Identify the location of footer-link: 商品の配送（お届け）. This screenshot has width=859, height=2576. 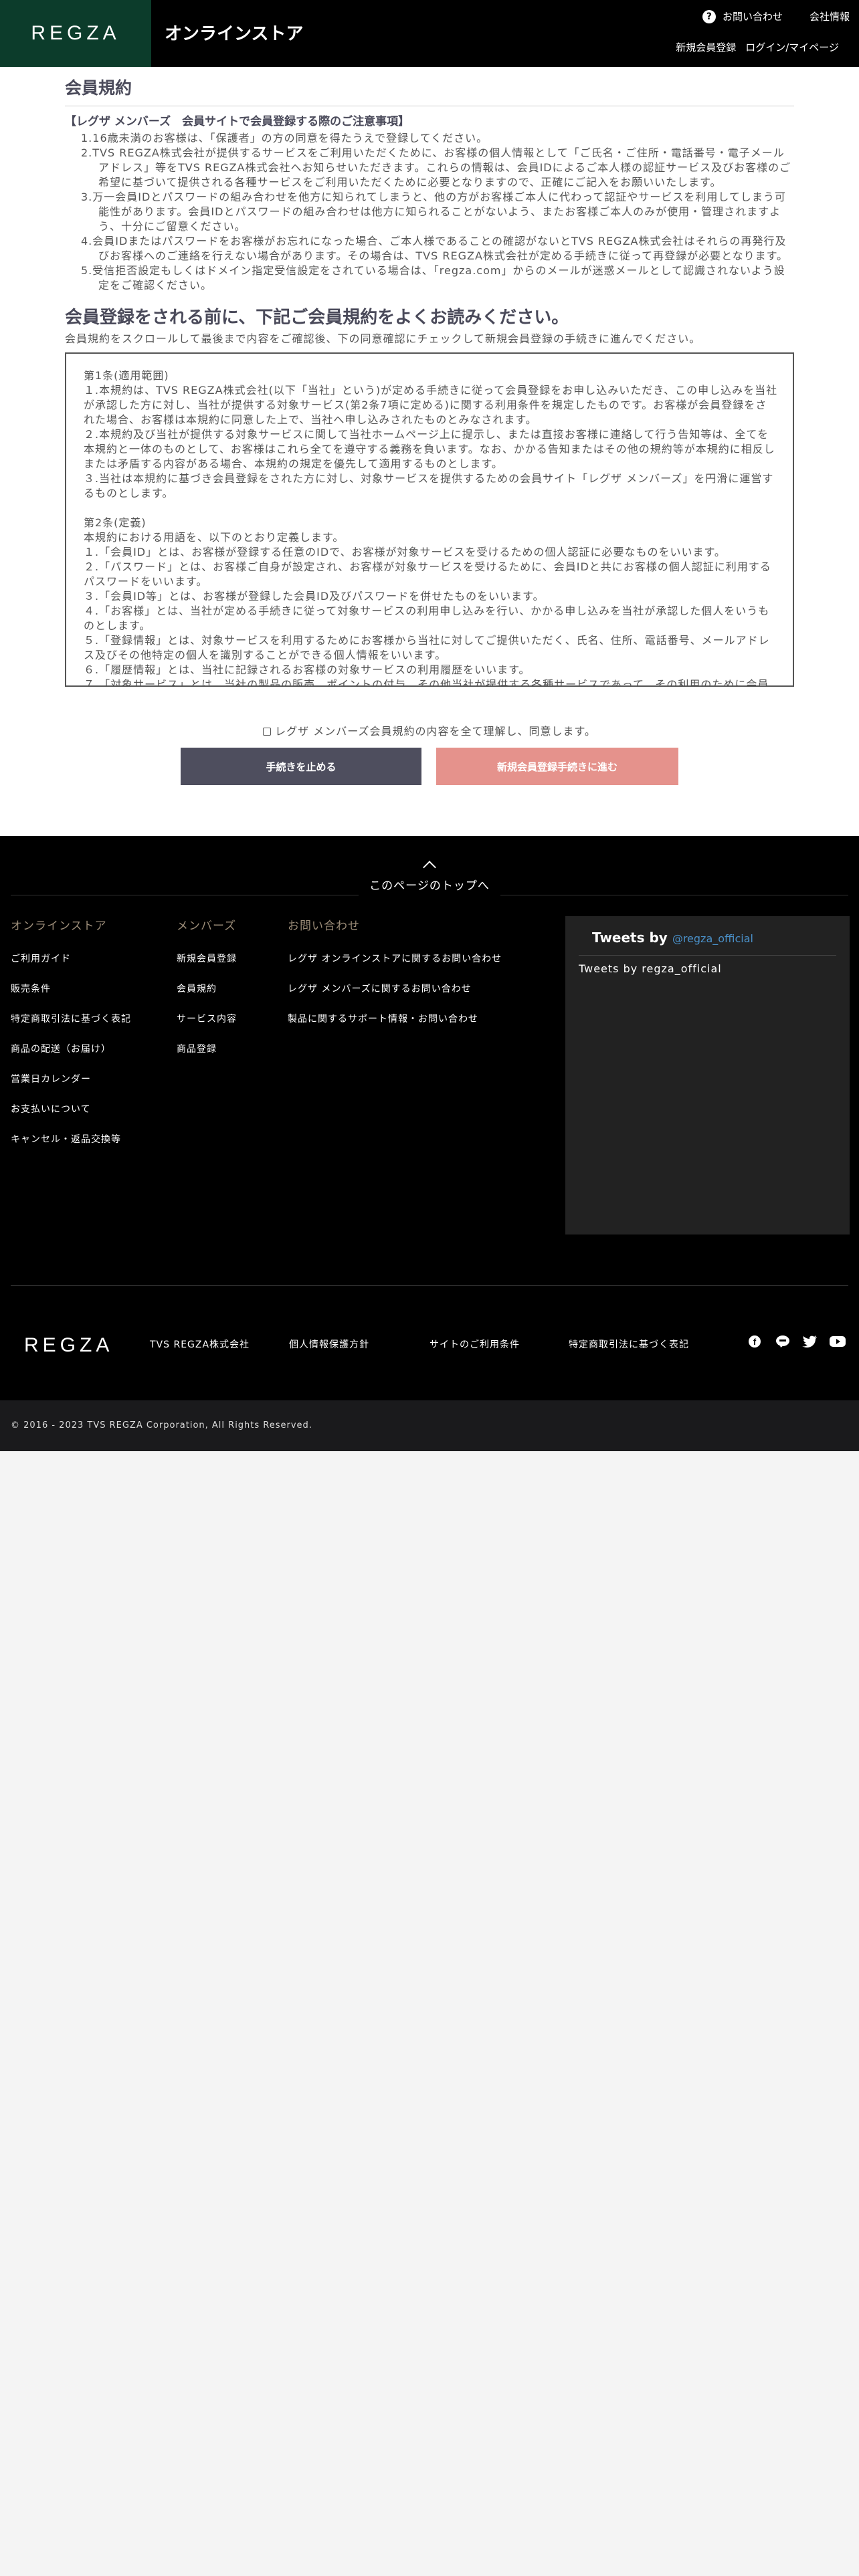
(71, 1049).